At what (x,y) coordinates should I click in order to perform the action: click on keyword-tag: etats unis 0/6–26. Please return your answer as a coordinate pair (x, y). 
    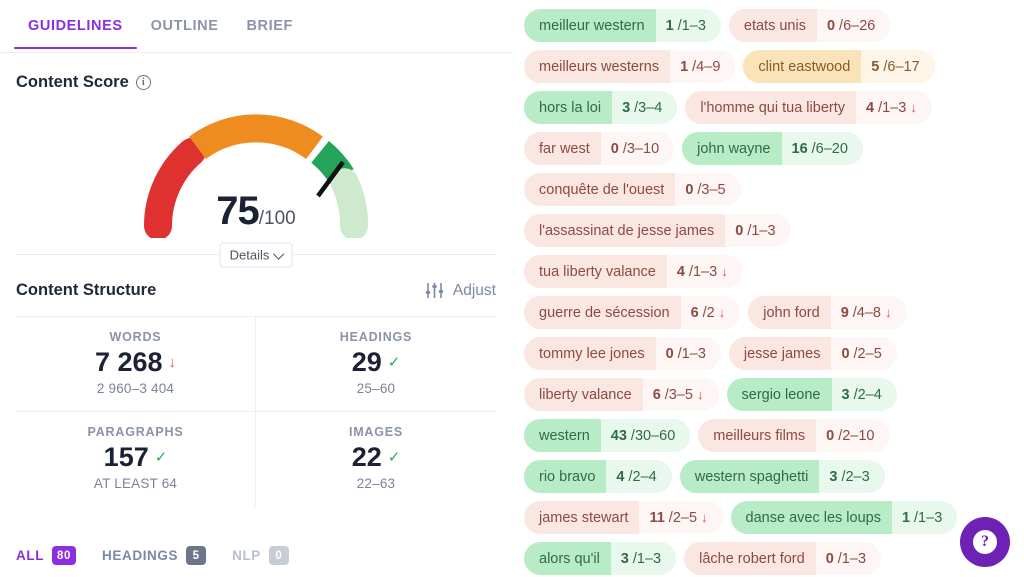
    Looking at the image, I should click on (809, 25).